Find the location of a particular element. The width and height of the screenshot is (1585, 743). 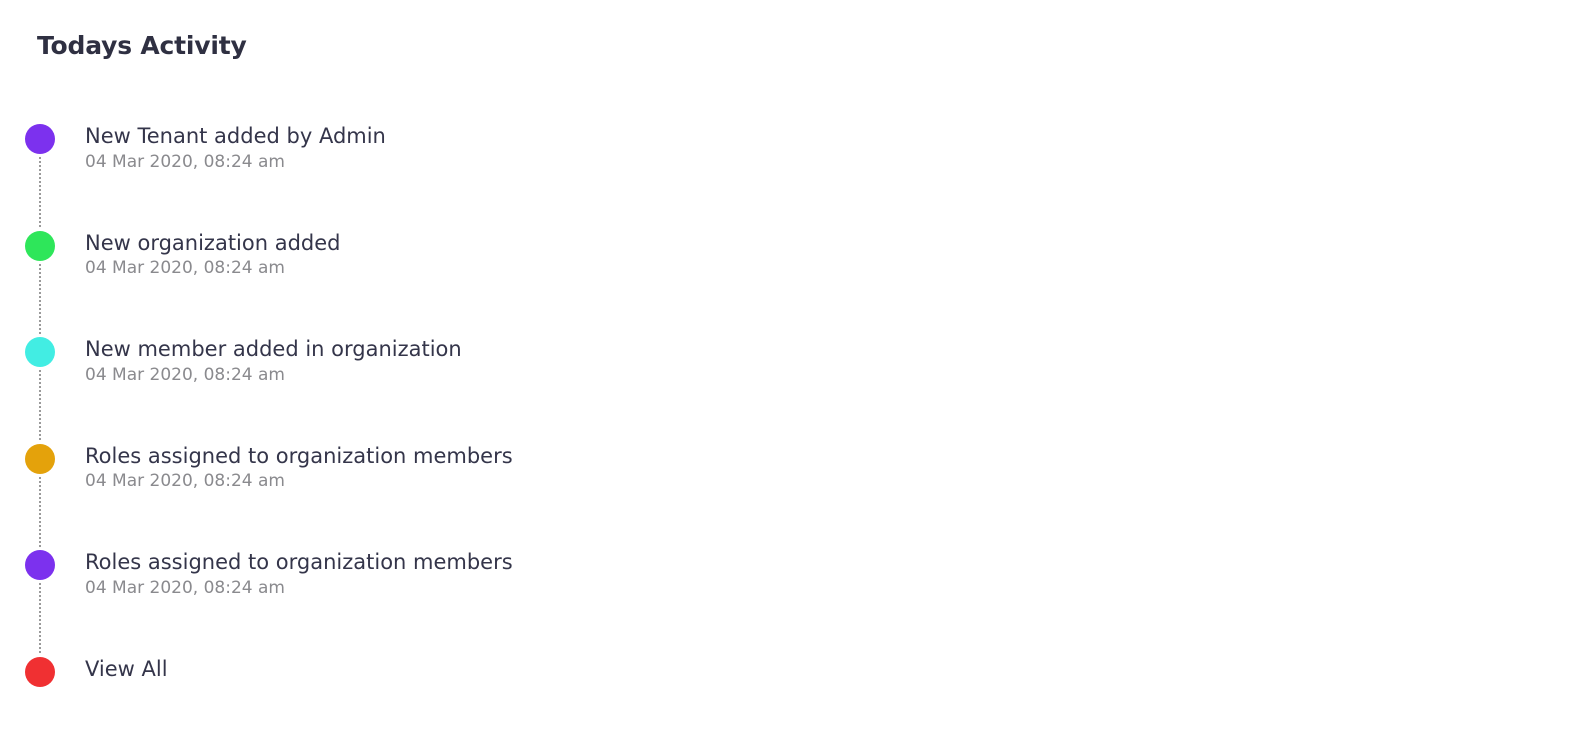

activity-title: New organization added is located at coordinates (213, 243).